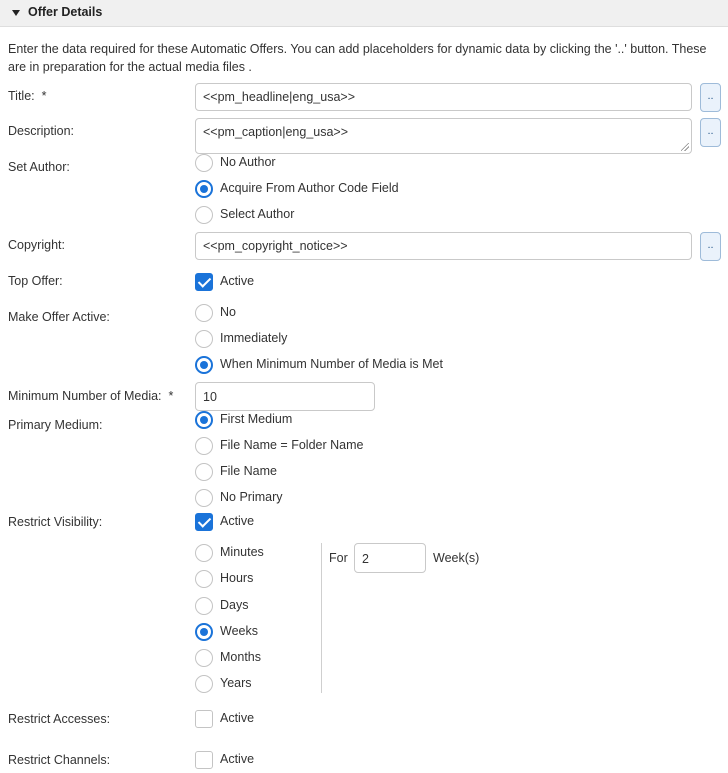  Describe the element at coordinates (16, 13) in the screenshot. I see `collapse-triangle-icon` at that location.